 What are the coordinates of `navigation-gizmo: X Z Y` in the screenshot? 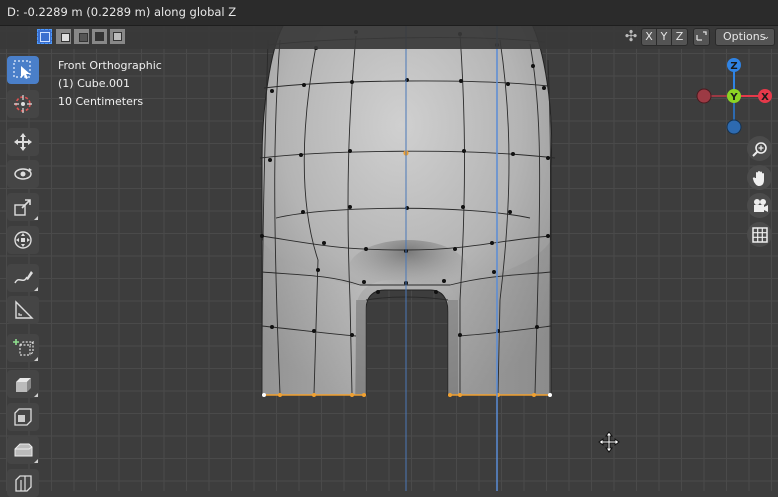 It's located at (735, 97).